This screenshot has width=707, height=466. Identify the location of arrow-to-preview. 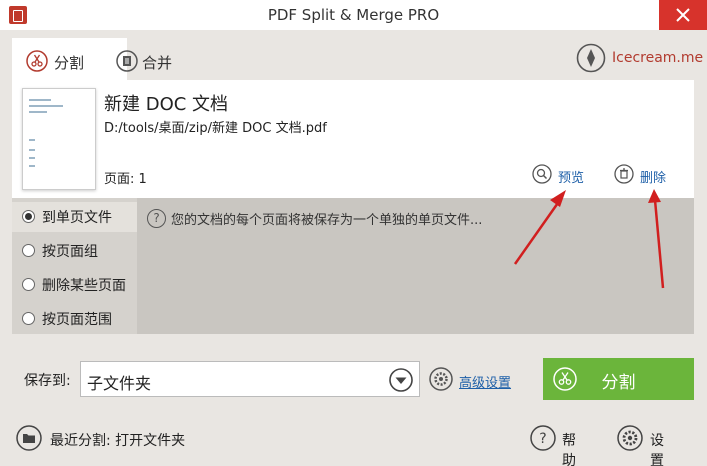
(539, 227).